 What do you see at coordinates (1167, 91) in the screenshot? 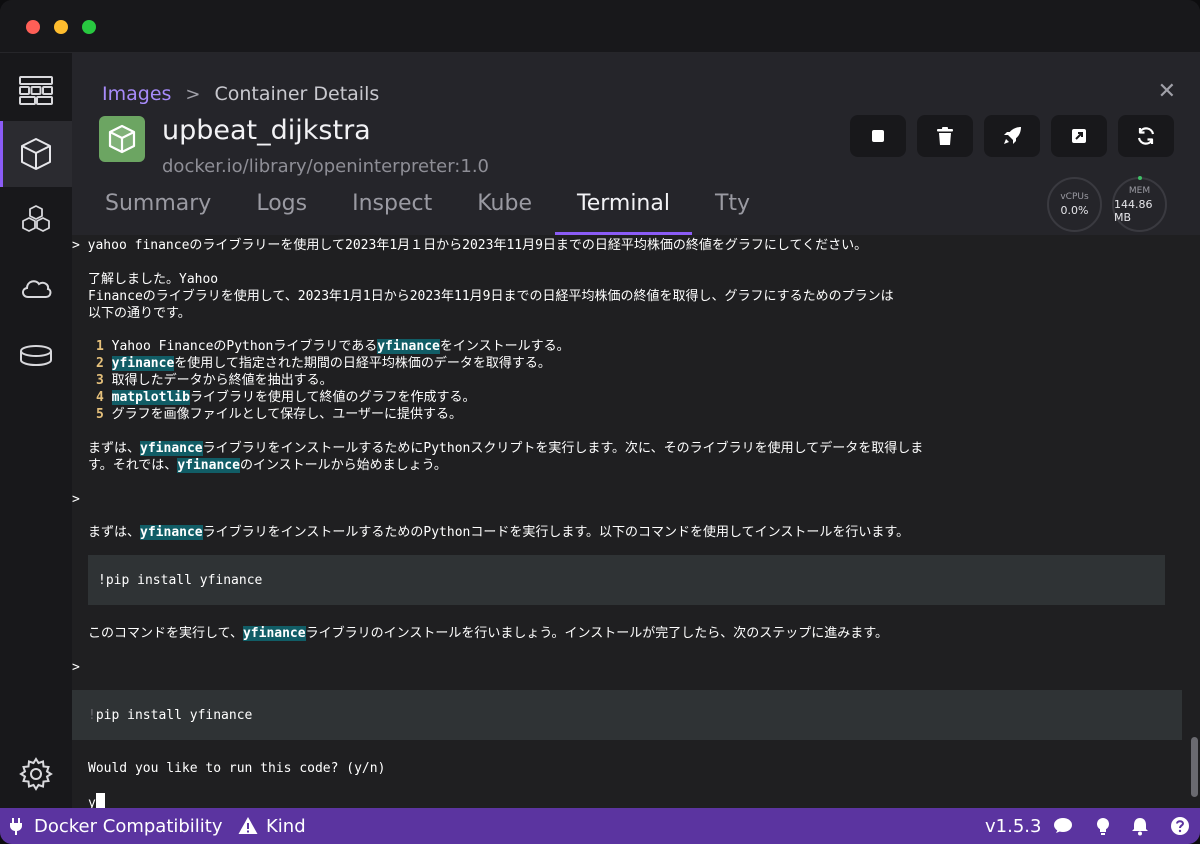
I see `close-icon: ✕` at bounding box center [1167, 91].